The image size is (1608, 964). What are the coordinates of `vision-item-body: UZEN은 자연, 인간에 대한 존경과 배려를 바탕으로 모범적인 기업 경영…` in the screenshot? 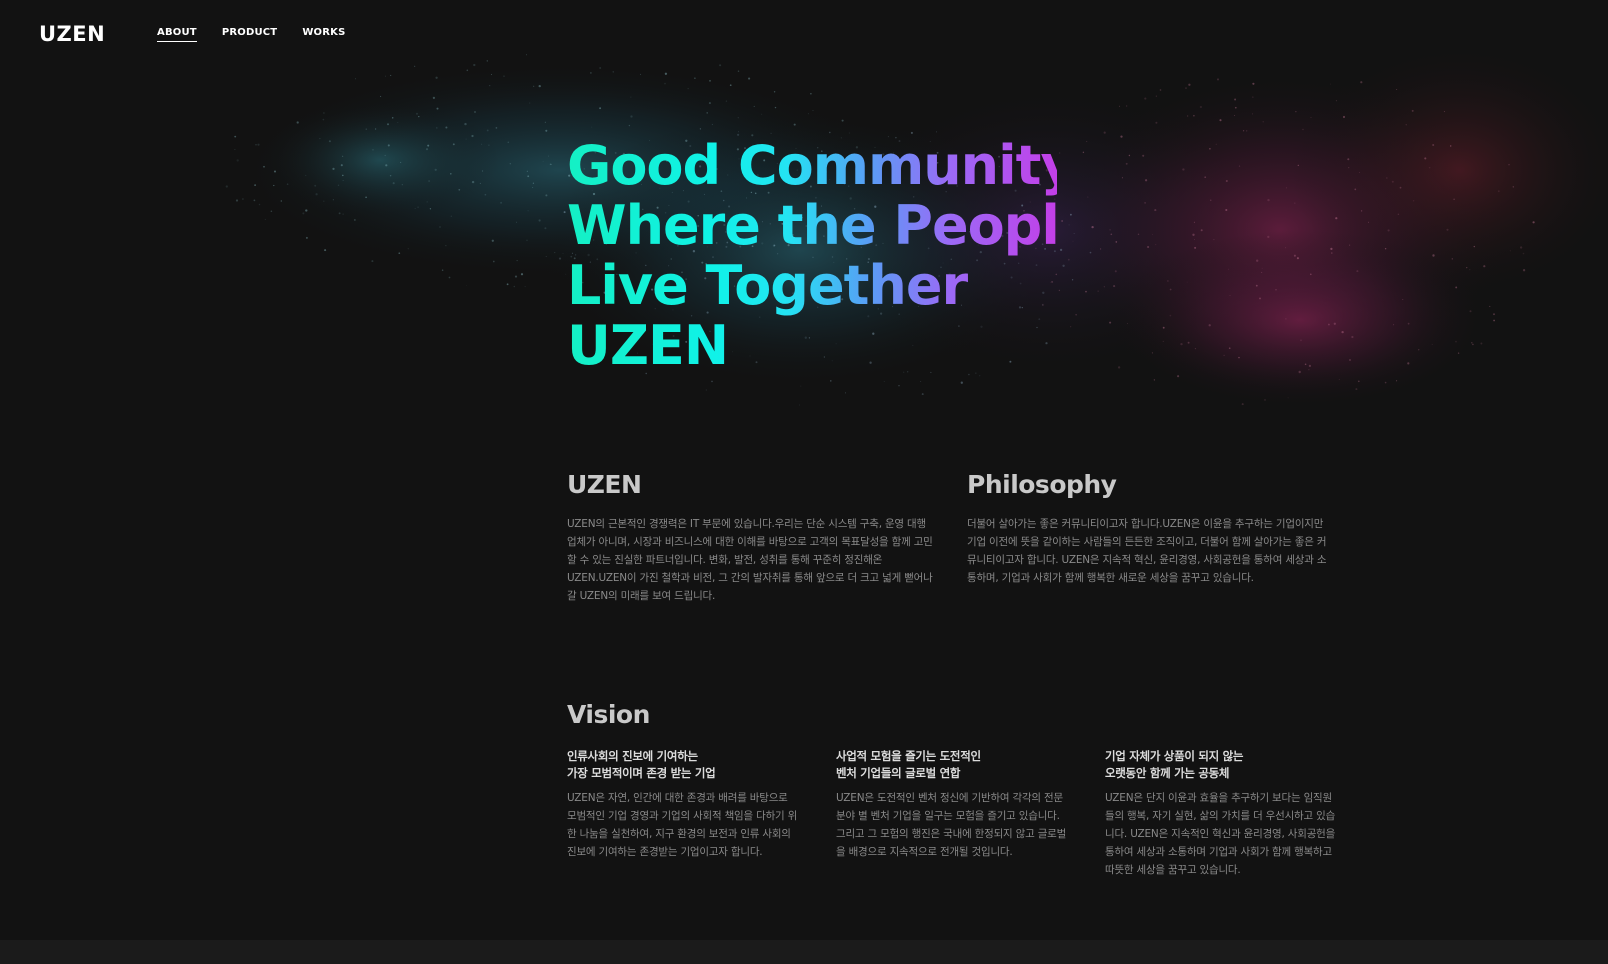 It's located at (682, 825).